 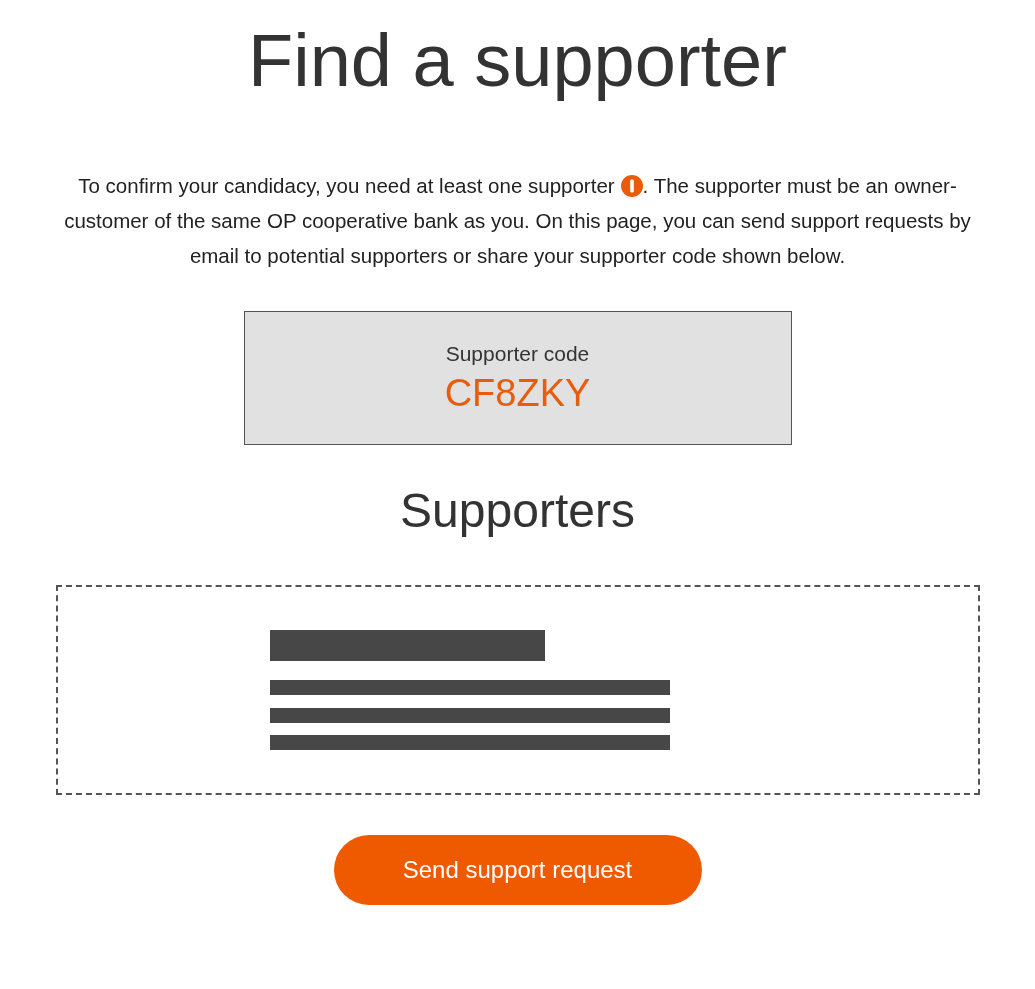 What do you see at coordinates (517, 61) in the screenshot?
I see `page-title: Find a supporter` at bounding box center [517, 61].